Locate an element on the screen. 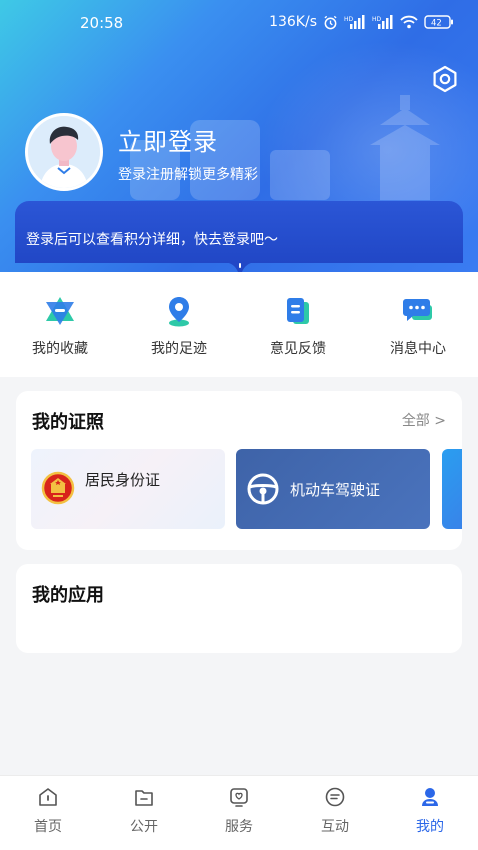 This screenshot has width=478, height=850. nav-label: 首页 is located at coordinates (48, 827).